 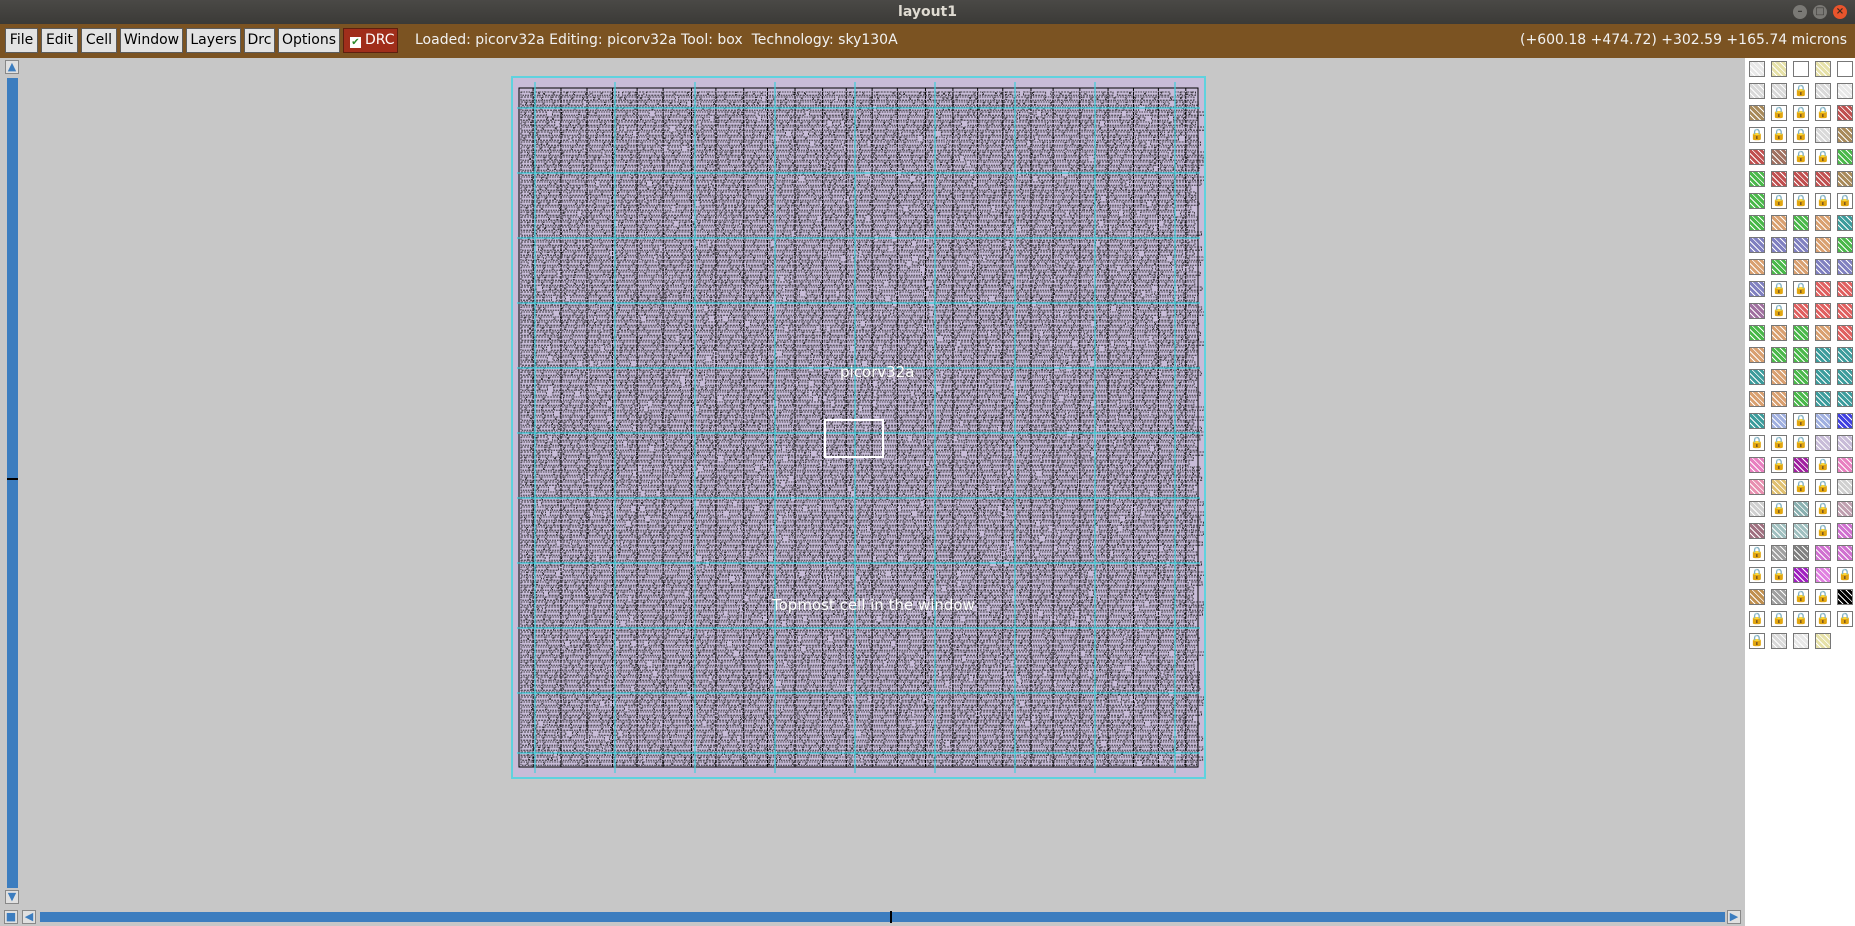 I want to click on close-icon: ×, so click(x=1840, y=12).